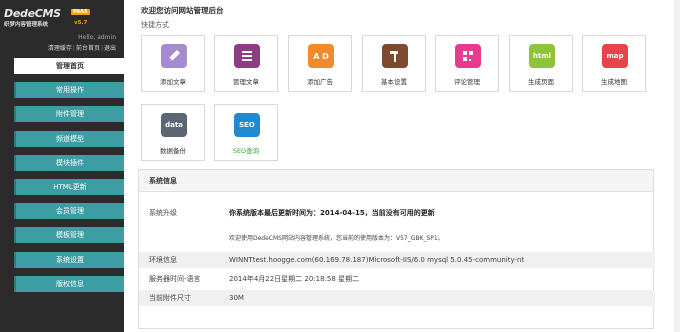 The height and width of the screenshot is (332, 680). Describe the element at coordinates (175, 279) in the screenshot. I see `info-key: 服务器时间-语言` at that location.